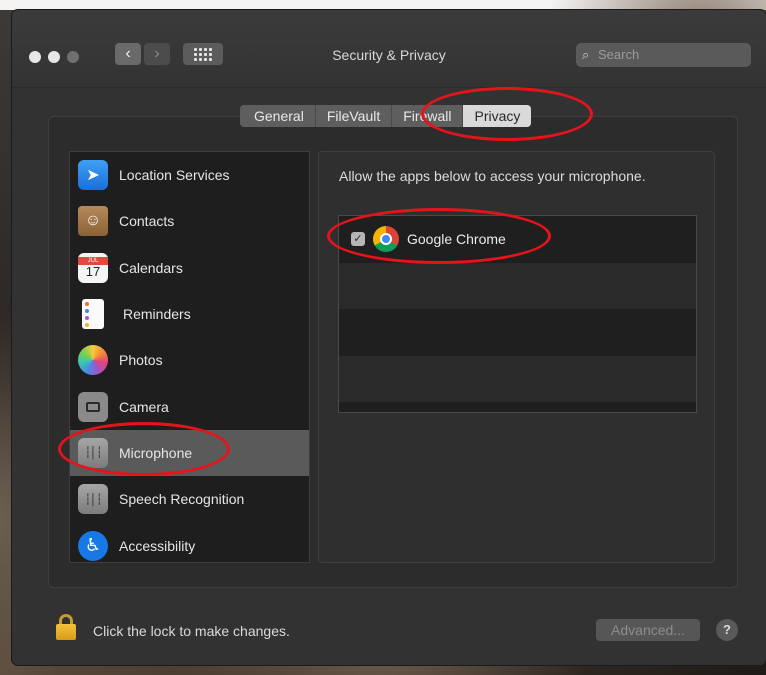 This screenshot has width=766, height=675. Describe the element at coordinates (189, 268) in the screenshot. I see `sidebar-item-calendars: JUL 17 Calendars` at that location.